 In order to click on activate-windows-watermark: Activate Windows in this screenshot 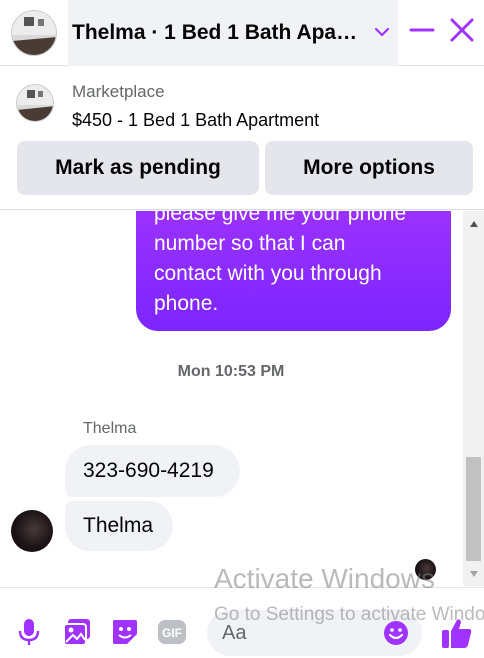, I will do `click(324, 578)`.